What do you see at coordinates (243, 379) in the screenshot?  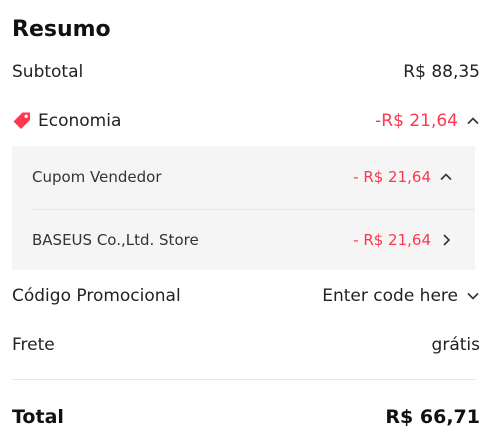 I see `total-divider` at bounding box center [243, 379].